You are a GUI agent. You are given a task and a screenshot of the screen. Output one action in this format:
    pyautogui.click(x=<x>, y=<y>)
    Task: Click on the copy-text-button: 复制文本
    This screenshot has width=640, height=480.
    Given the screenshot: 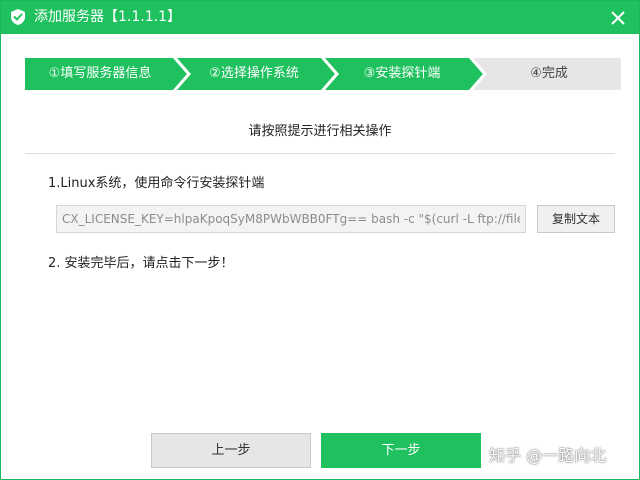 What is the action you would take?
    pyautogui.click(x=576, y=219)
    